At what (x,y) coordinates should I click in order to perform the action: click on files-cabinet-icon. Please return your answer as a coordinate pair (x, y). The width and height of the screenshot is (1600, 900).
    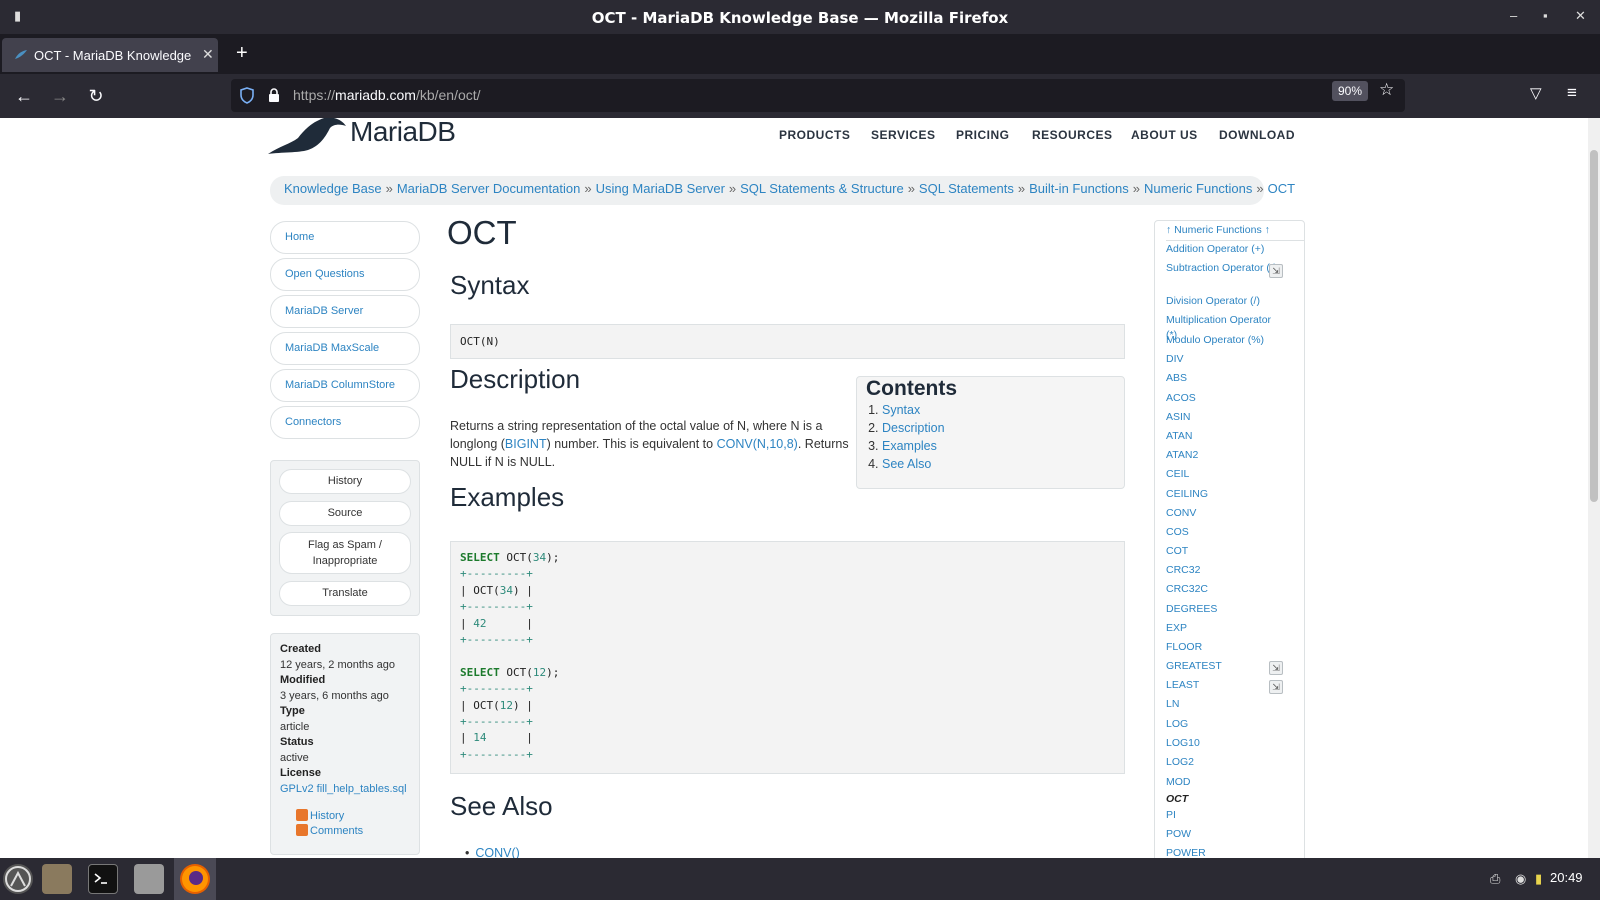
    Looking at the image, I should click on (149, 879).